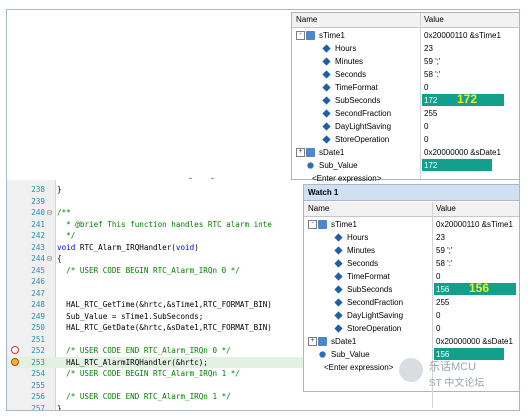  I want to click on code-line: 240 ⊟ /**, so click(159, 213).